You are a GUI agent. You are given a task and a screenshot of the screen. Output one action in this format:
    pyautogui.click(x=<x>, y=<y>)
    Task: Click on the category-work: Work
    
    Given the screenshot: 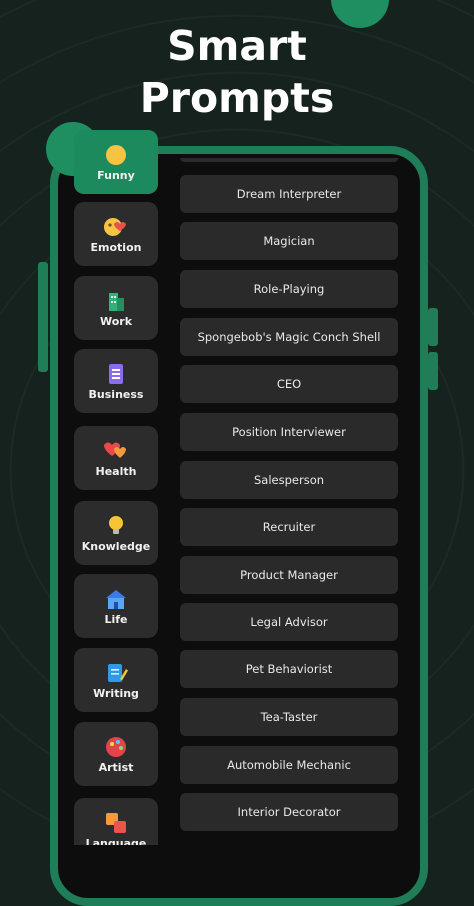 What is the action you would take?
    pyautogui.click(x=116, y=308)
    